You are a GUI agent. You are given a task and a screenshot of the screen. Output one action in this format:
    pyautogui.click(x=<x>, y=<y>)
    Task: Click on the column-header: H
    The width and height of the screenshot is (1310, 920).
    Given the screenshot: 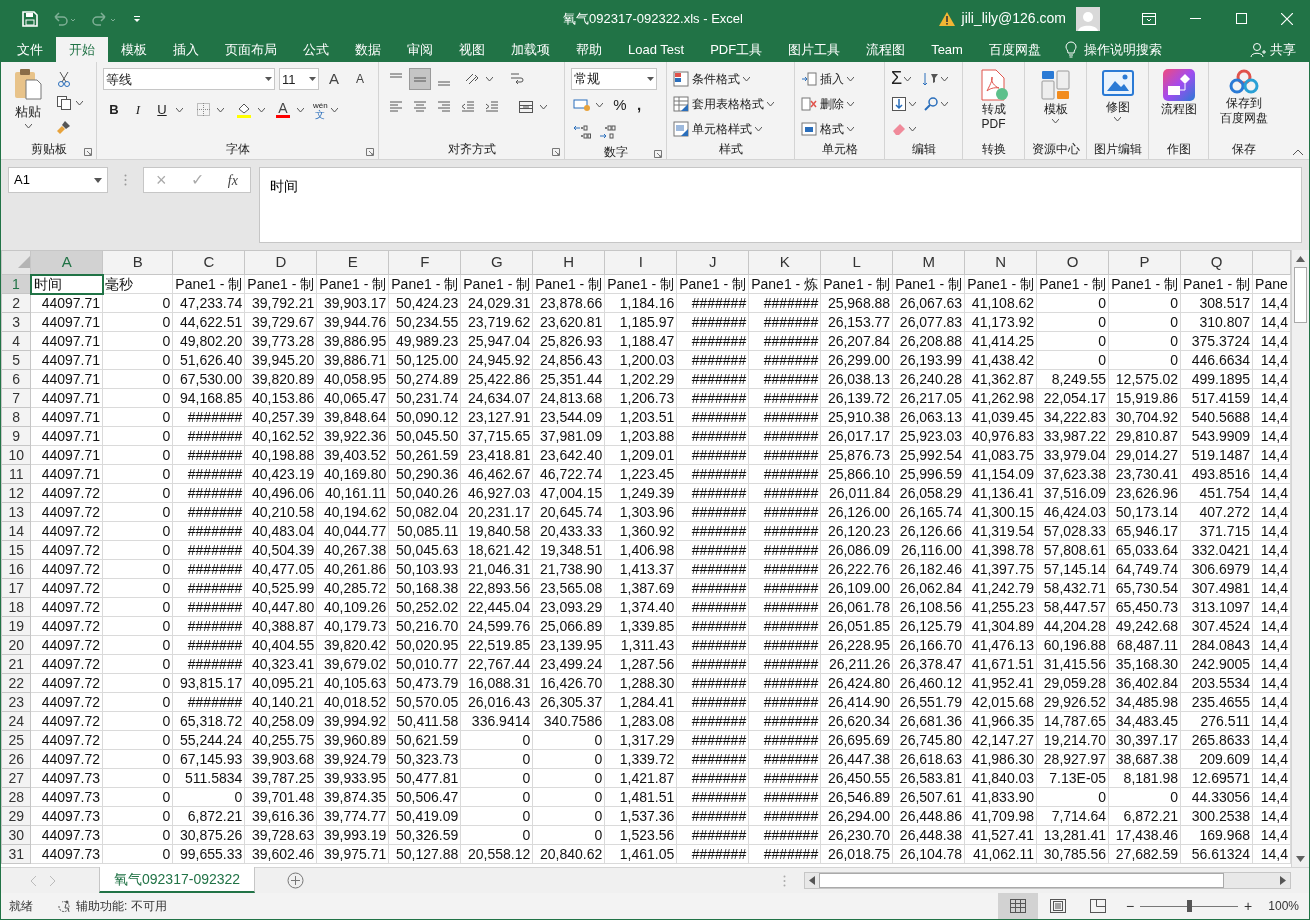 What is the action you would take?
    pyautogui.click(x=568, y=262)
    